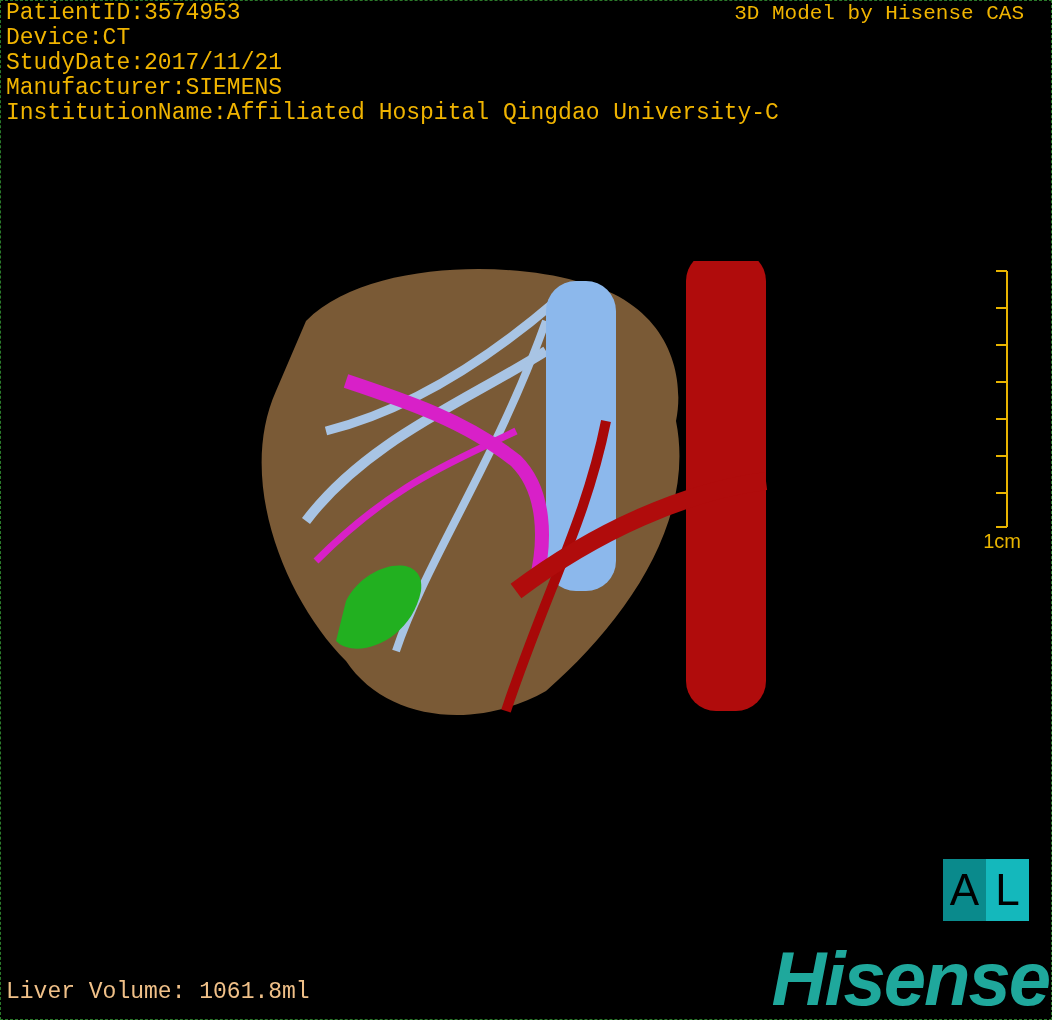  Describe the element at coordinates (1002, 541) in the screenshot. I see `scale-label: 1cm` at that location.